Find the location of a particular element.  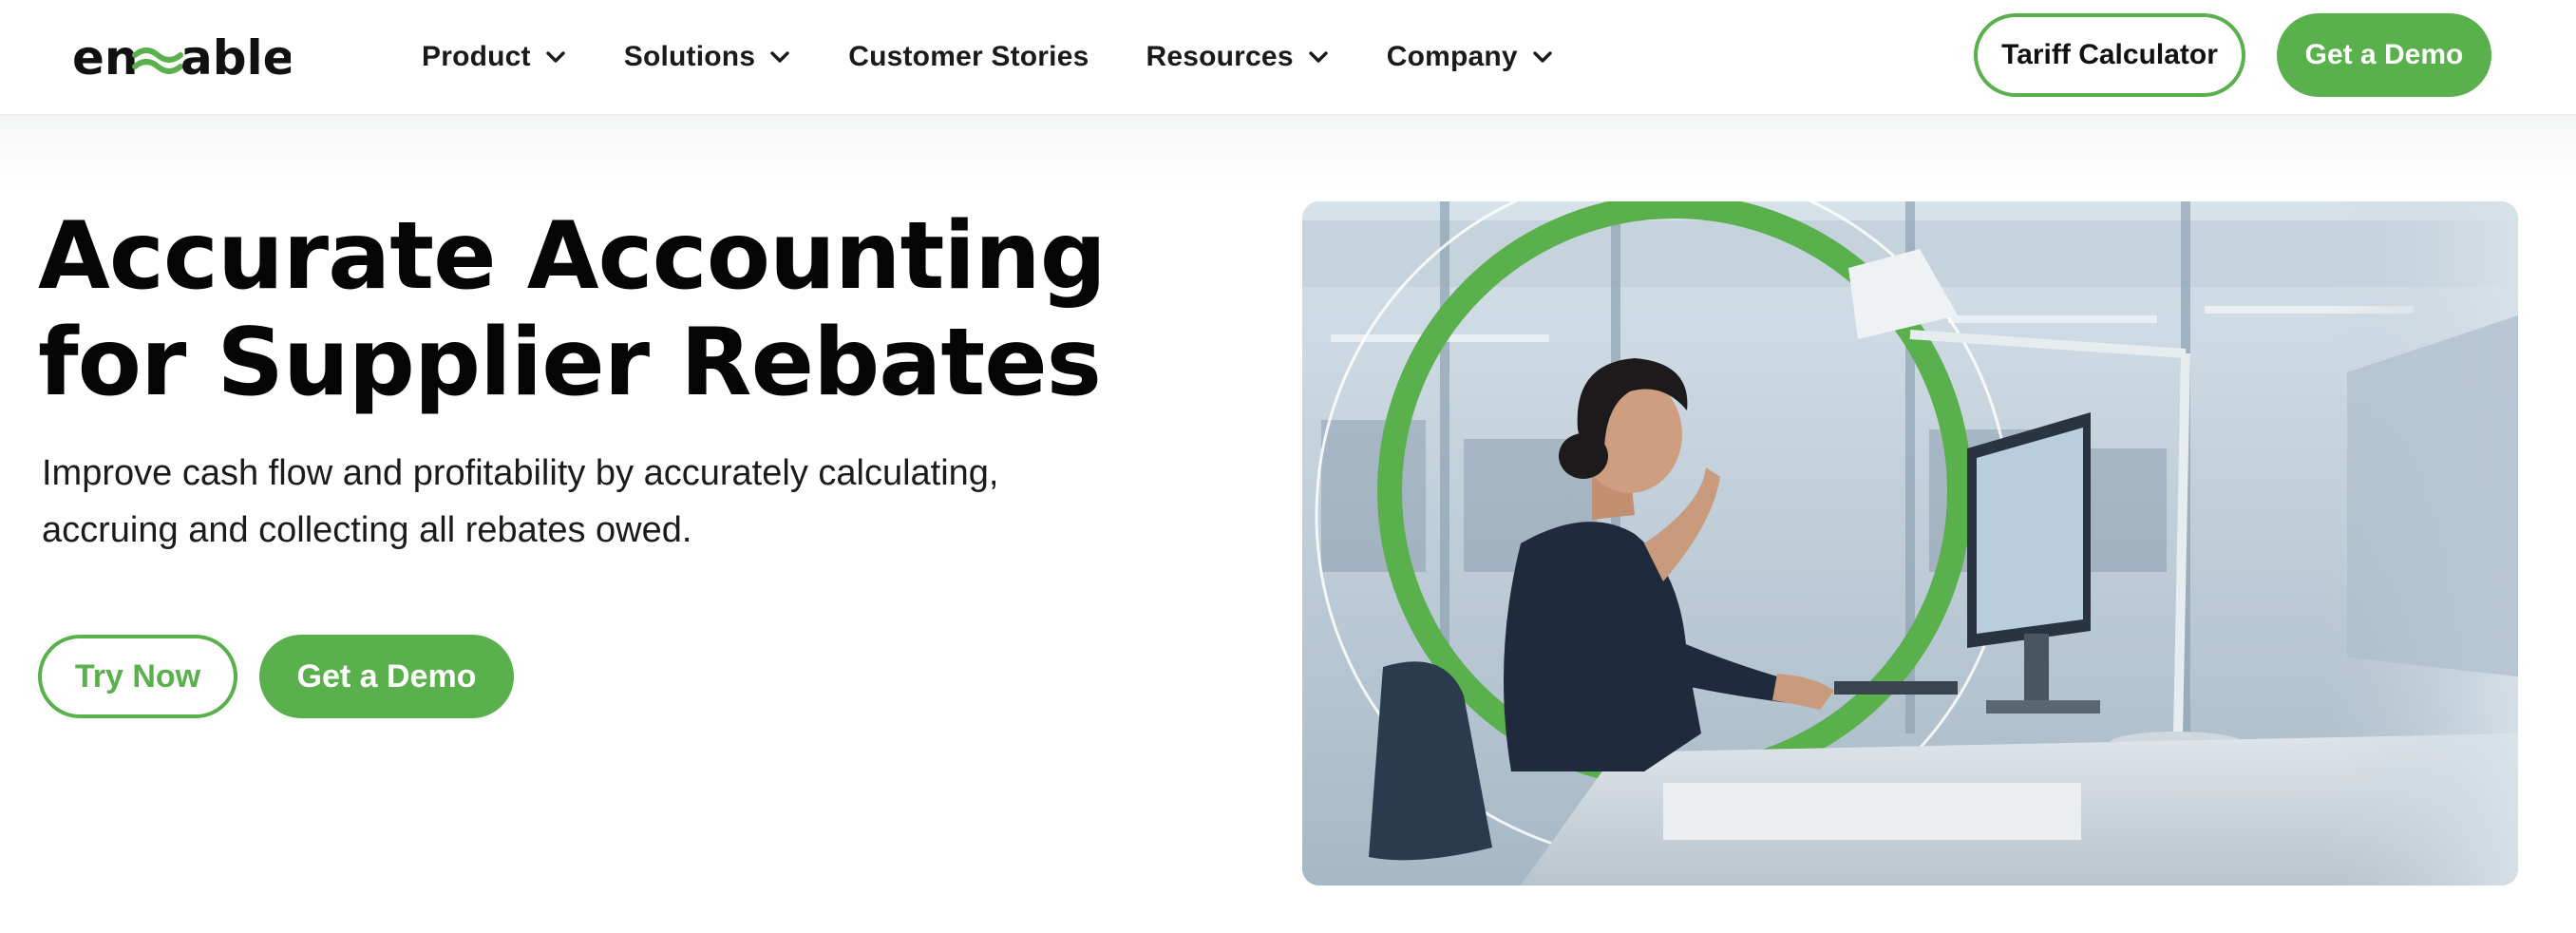

nav-label: Solutions is located at coordinates (689, 56).